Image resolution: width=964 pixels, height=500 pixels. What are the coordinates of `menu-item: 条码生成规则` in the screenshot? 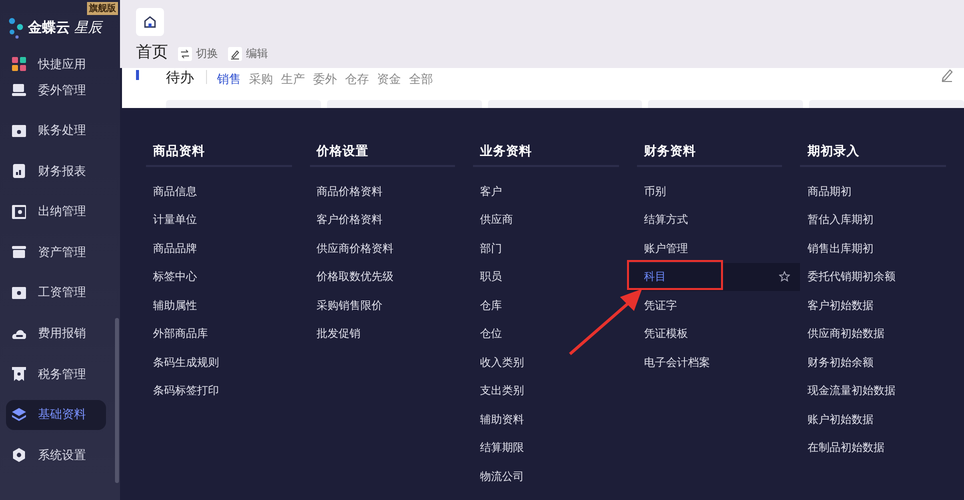 It's located at (219, 362).